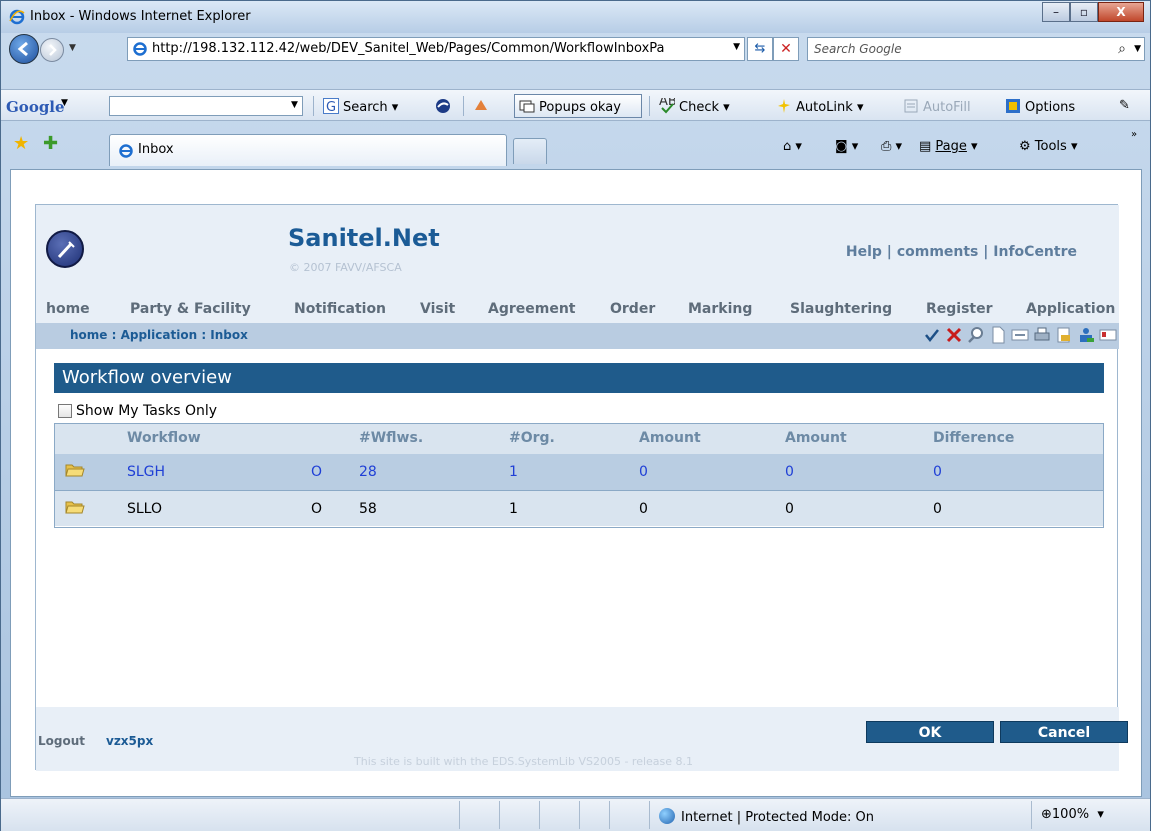  Describe the element at coordinates (948, 146) in the screenshot. I see `page-menu: ▤ Page ▾` at that location.